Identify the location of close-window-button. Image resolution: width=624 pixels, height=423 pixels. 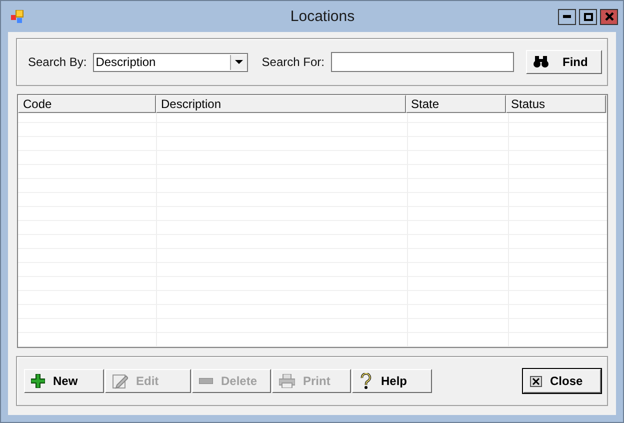
(609, 16).